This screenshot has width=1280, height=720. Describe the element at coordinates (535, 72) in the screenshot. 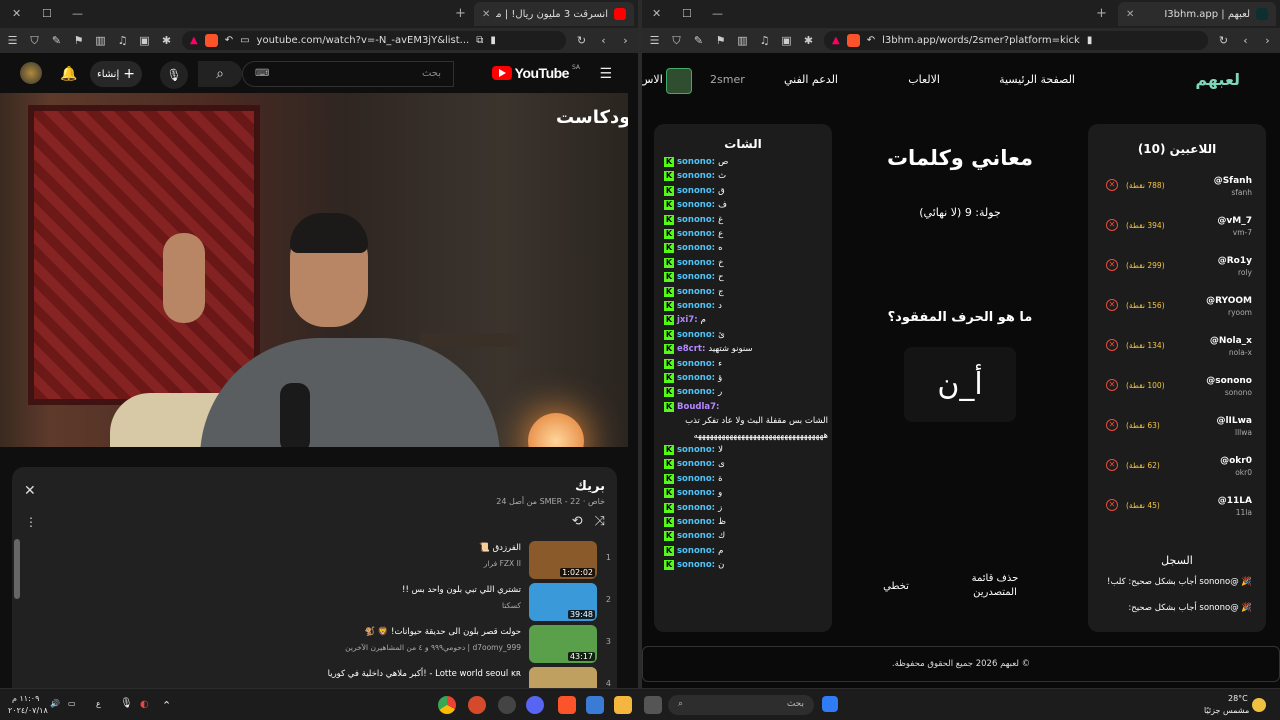

I see `youtube-logo: YouTube SA` at that location.